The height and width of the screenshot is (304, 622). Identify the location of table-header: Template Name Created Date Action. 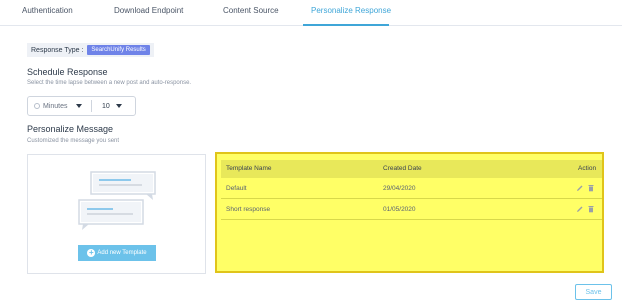
(411, 169).